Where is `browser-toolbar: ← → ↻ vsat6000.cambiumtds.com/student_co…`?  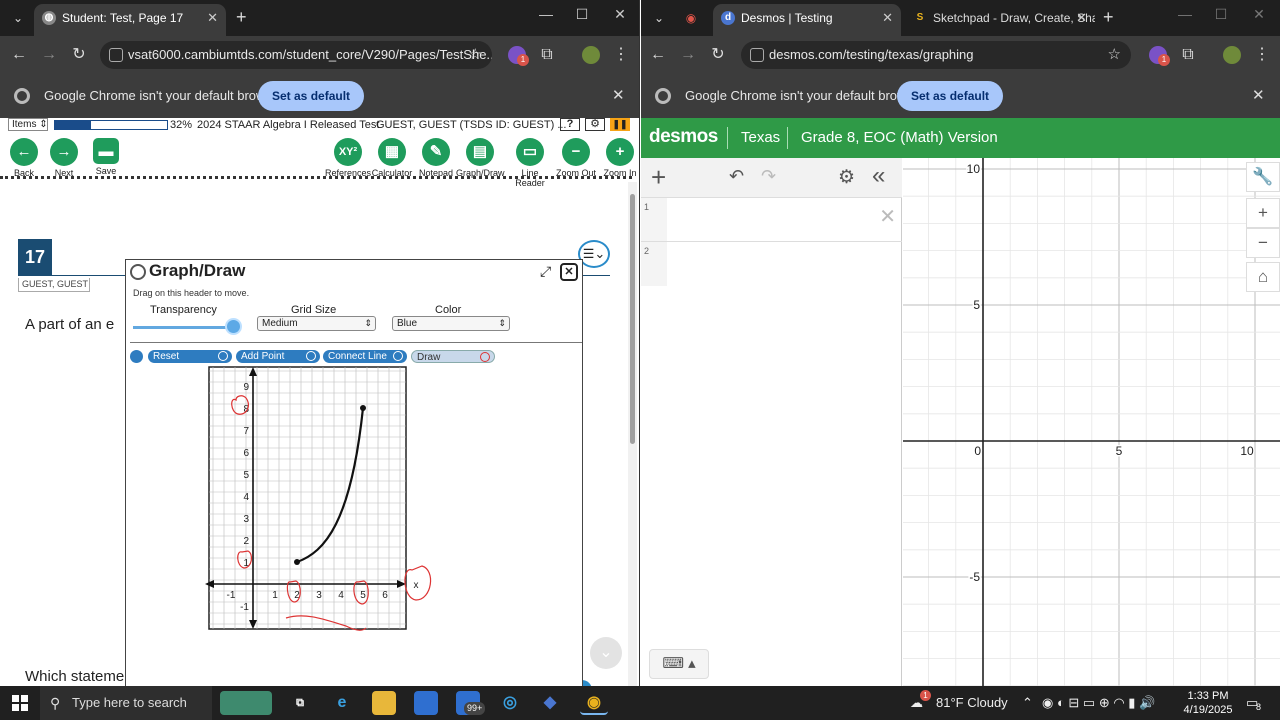 browser-toolbar: ← → ↻ vsat6000.cambiumtds.com/student_co… is located at coordinates (319, 55).